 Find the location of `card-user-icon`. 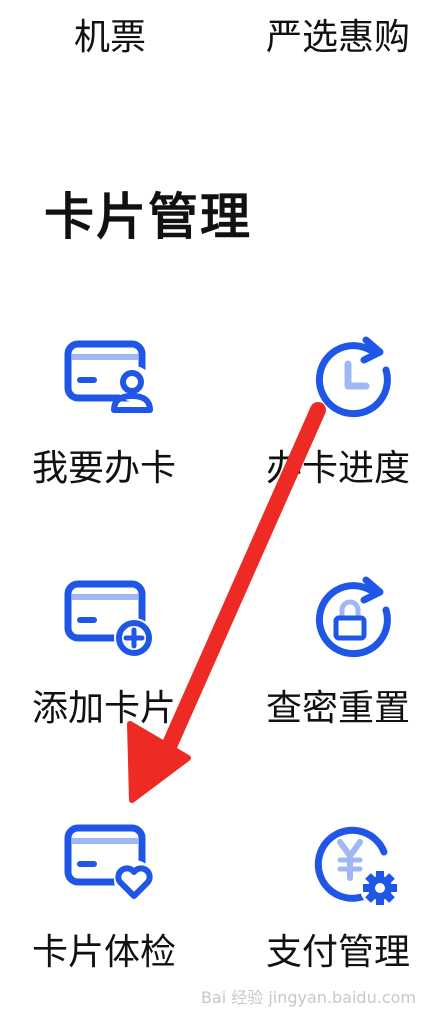

card-user-icon is located at coordinates (110, 382).